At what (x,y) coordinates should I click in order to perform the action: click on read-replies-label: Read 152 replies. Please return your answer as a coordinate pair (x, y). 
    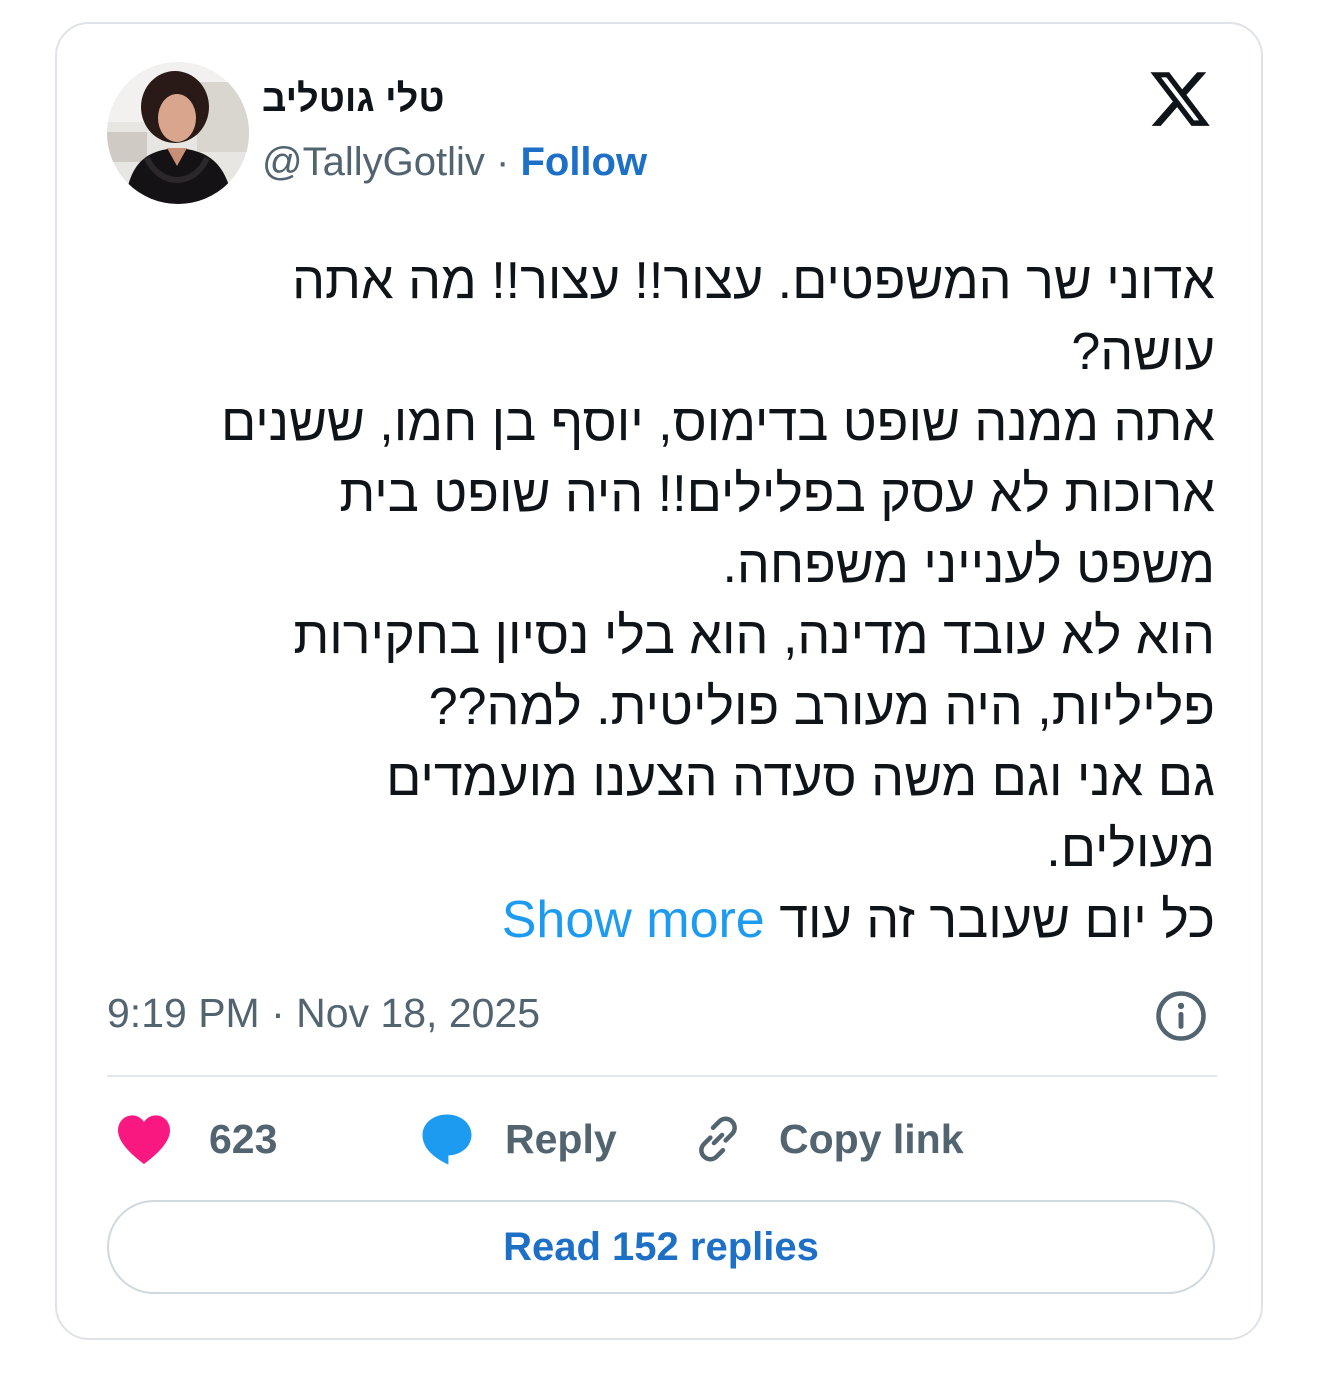
    Looking at the image, I should click on (661, 1246).